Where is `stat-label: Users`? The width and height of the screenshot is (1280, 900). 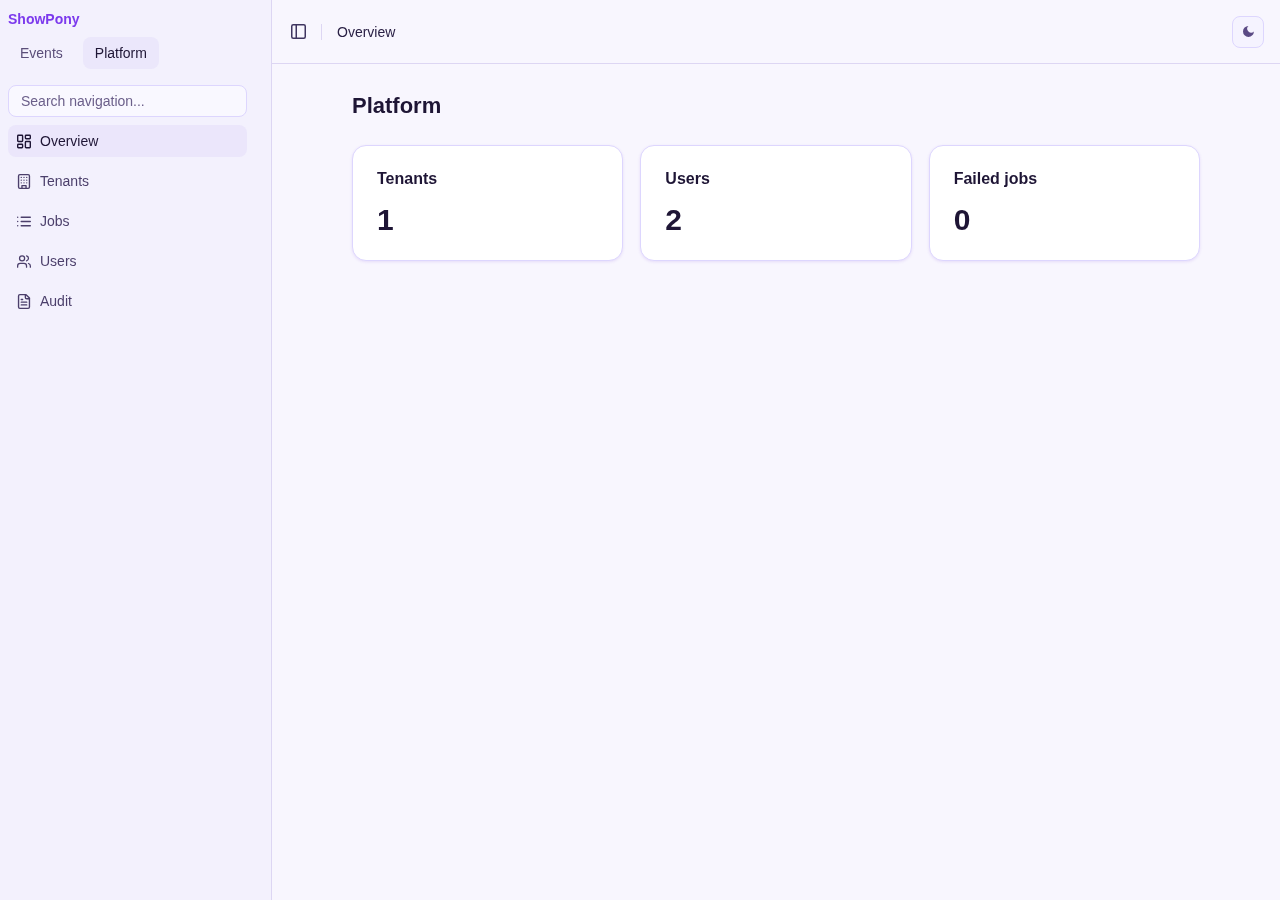 stat-label: Users is located at coordinates (688, 179).